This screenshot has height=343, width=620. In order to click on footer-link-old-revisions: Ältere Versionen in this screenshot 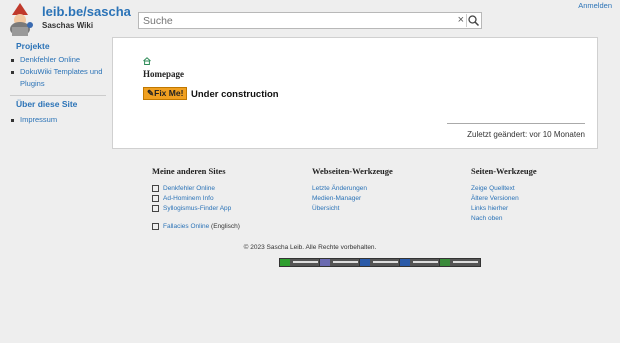, I will do `click(504, 199)`.